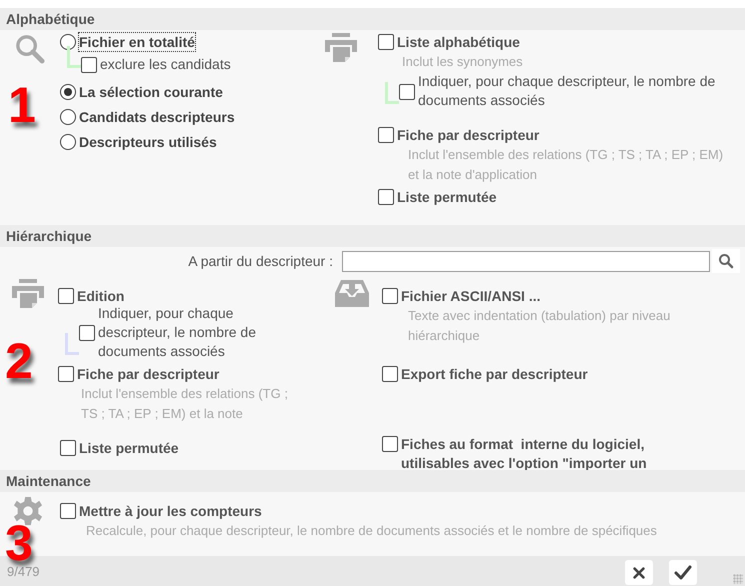 Image resolution: width=745 pixels, height=586 pixels. I want to click on option-hint: Texte avec indentation (tabulation) par niveau hiérarchique, so click(540, 326).